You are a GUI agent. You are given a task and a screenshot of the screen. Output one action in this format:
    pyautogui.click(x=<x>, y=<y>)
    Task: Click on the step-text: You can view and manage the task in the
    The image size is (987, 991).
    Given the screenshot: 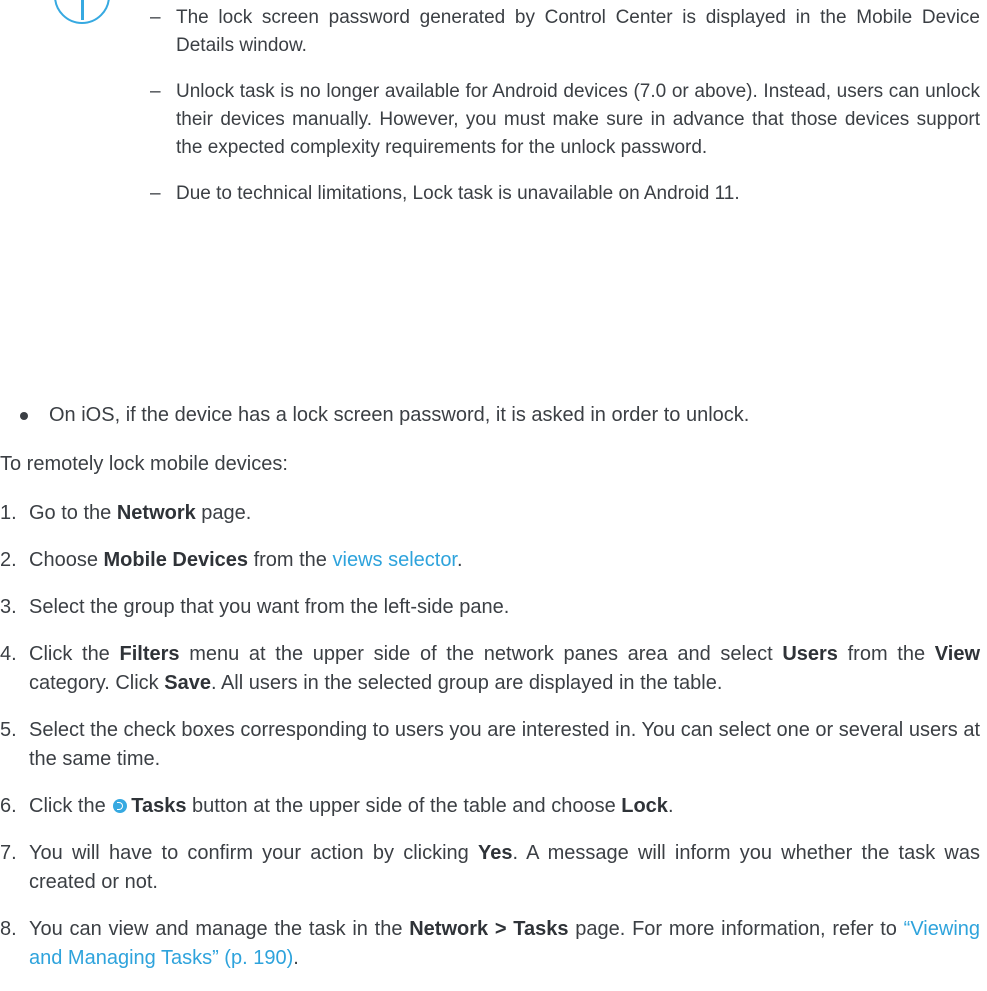 What is the action you would take?
    pyautogui.click(x=219, y=929)
    